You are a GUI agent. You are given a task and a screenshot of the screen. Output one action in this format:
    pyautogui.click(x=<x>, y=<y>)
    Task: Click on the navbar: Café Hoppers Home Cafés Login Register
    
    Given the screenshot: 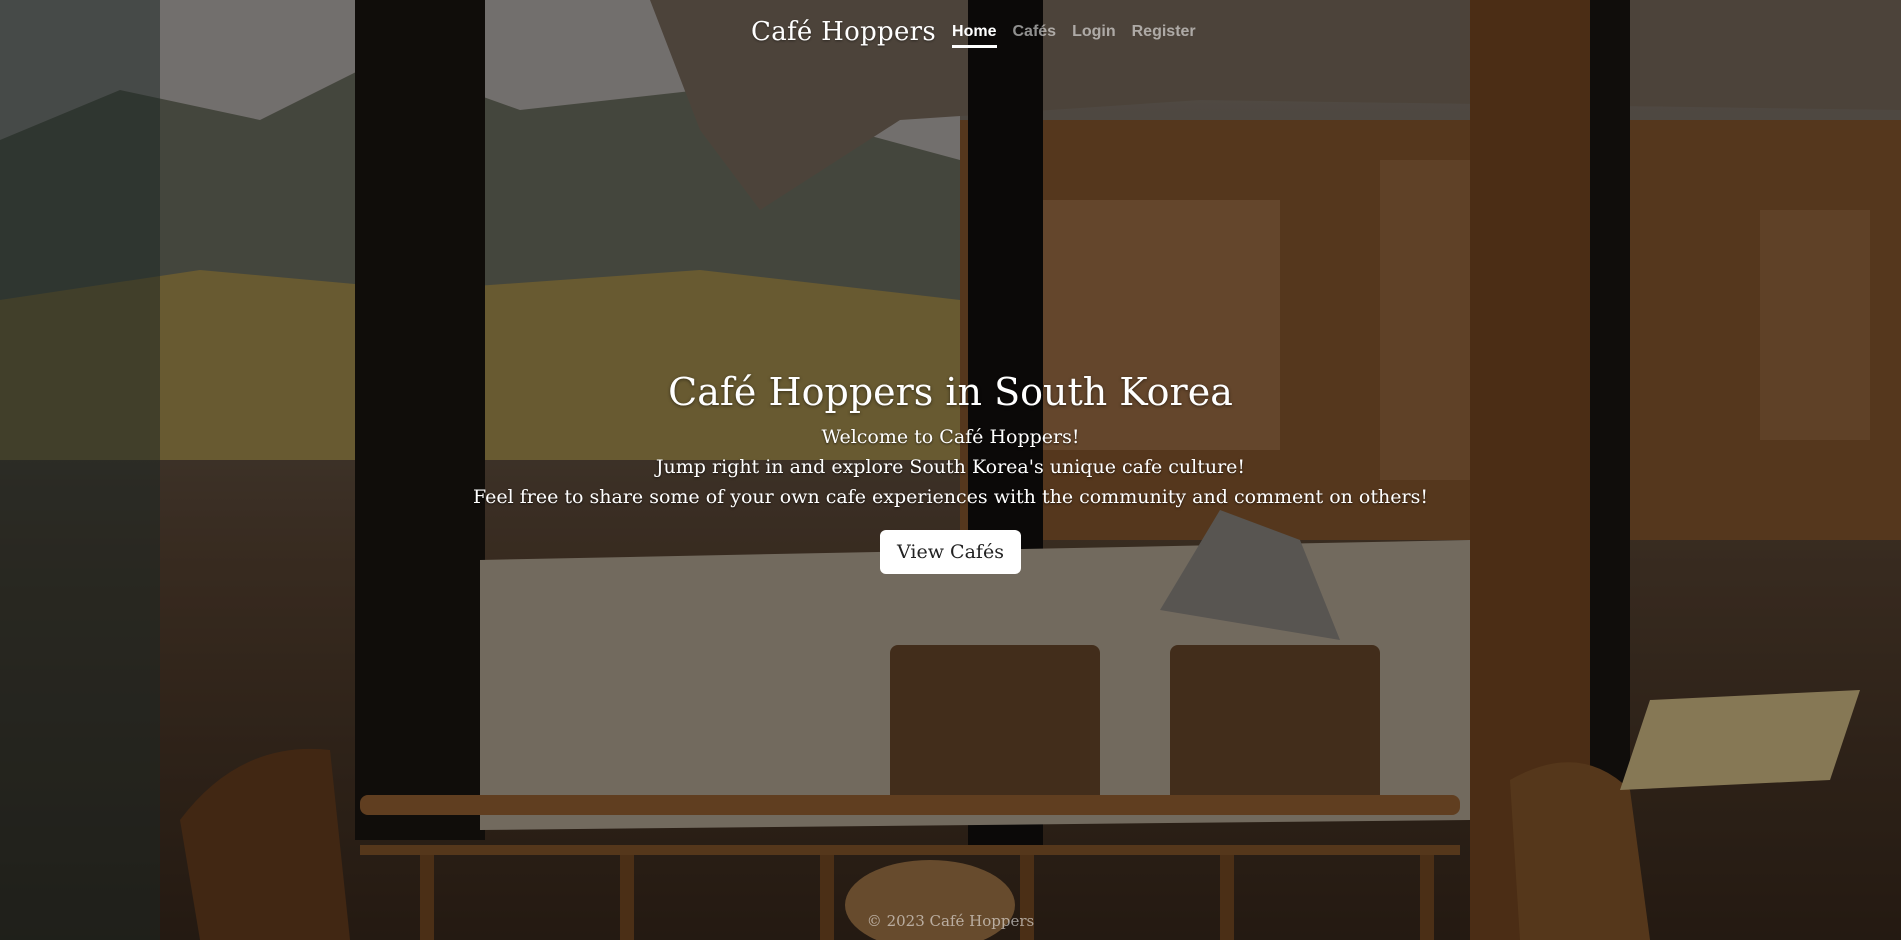 What is the action you would take?
    pyautogui.click(x=981, y=32)
    